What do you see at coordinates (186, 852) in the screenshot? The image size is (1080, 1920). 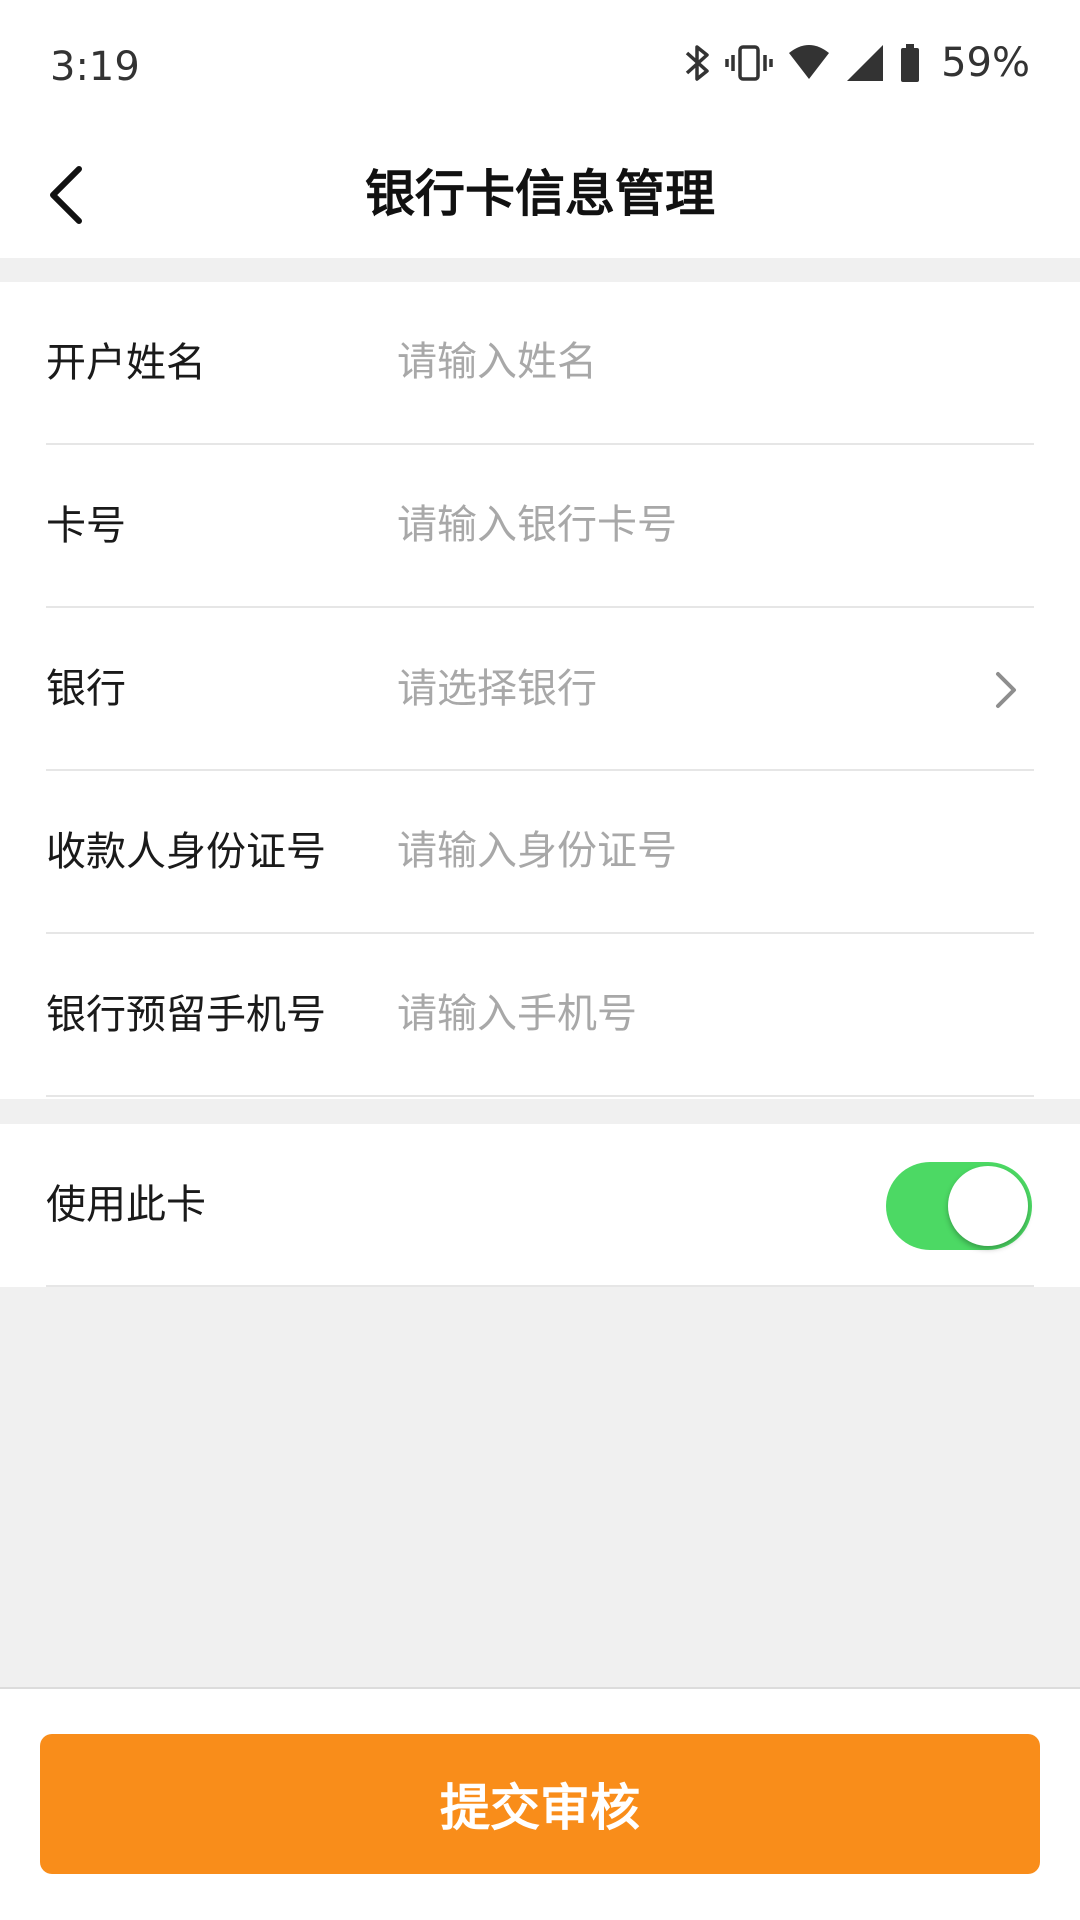 I see `id-number-label: 收款人身份证号` at bounding box center [186, 852].